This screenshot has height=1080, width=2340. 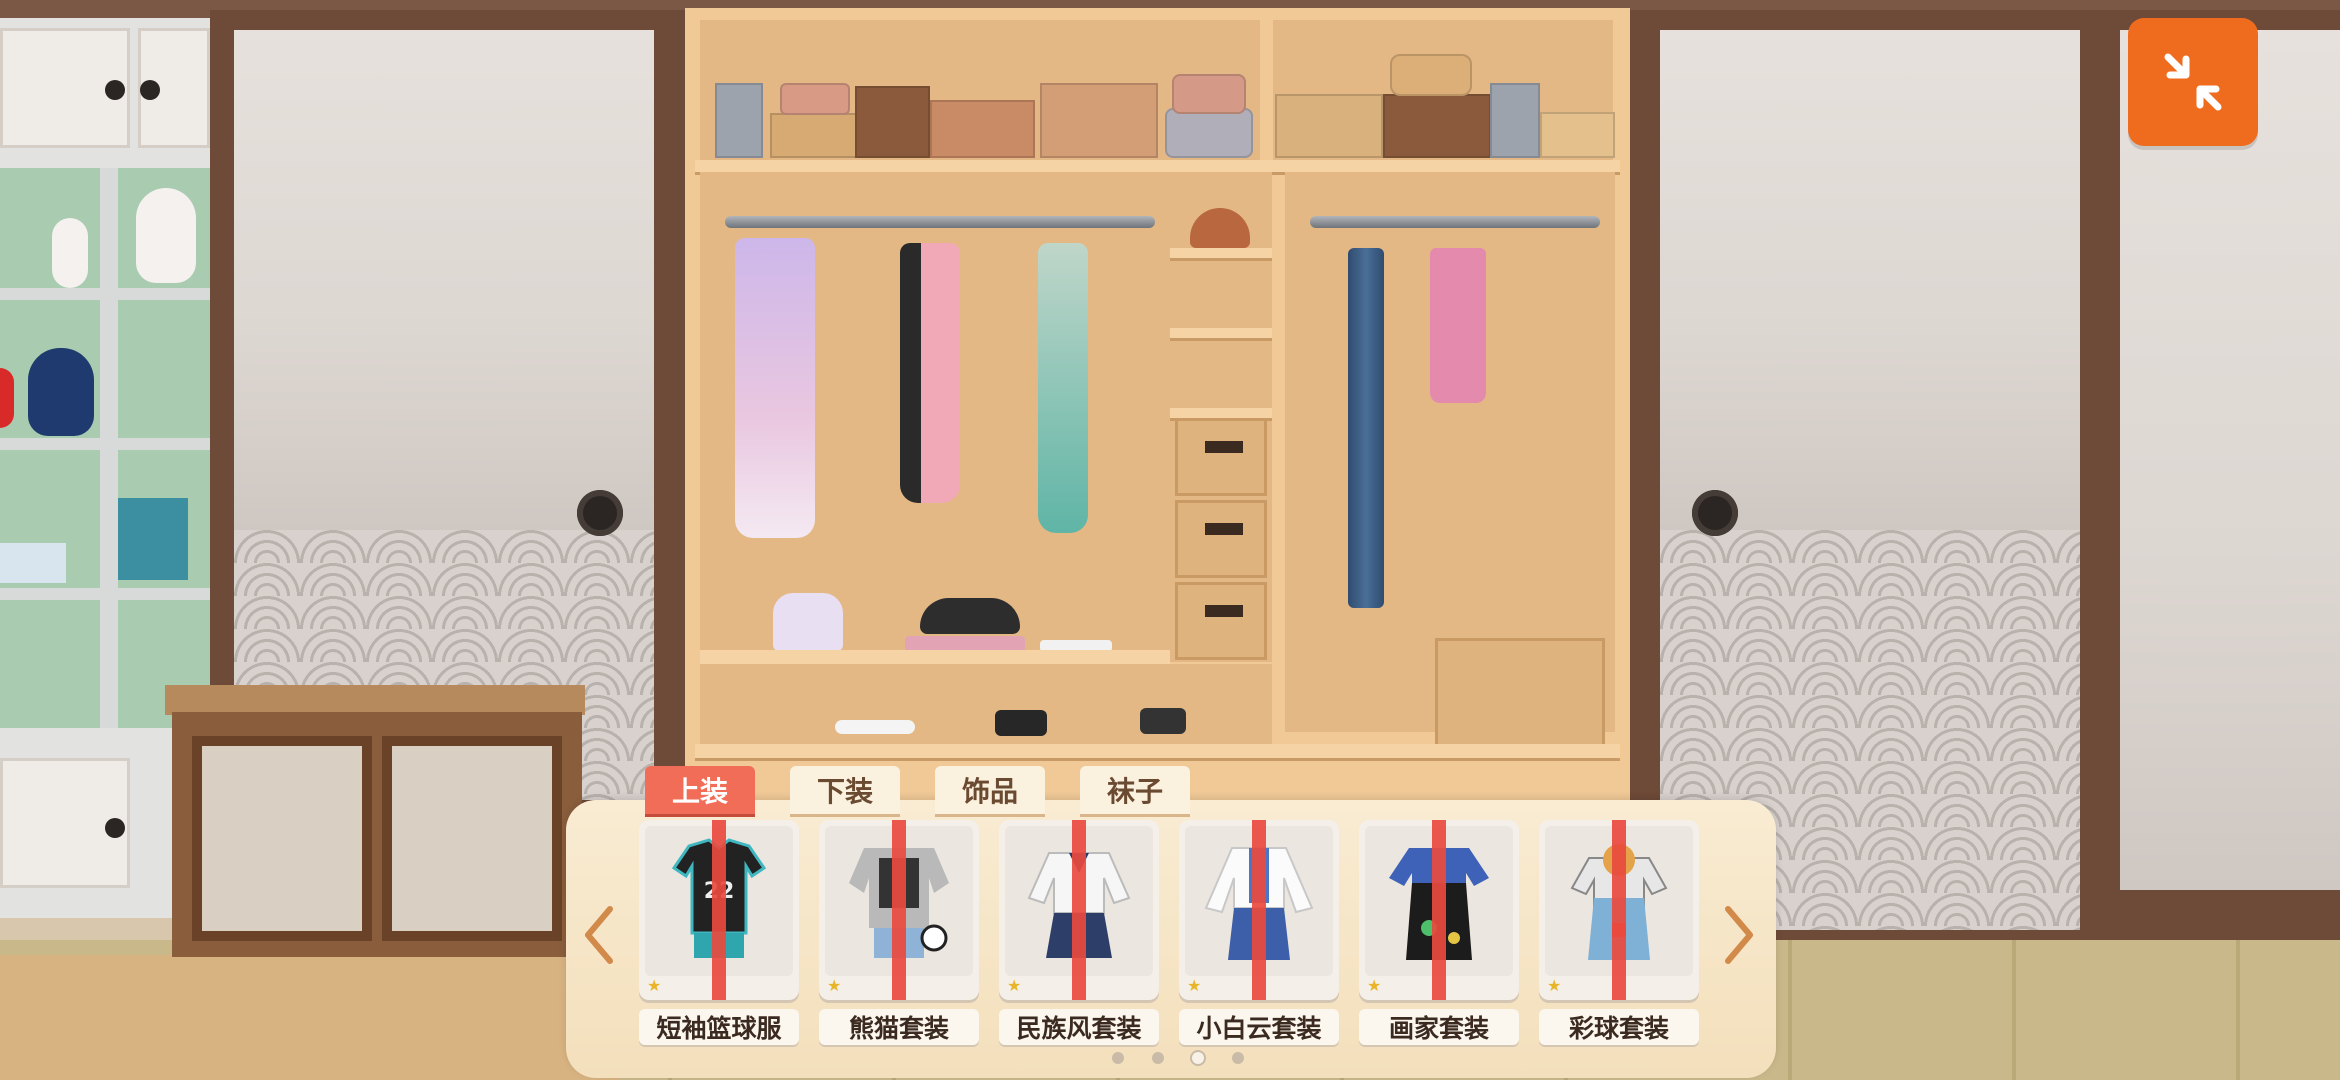 I want to click on collapse-icon, so click(x=2193, y=82).